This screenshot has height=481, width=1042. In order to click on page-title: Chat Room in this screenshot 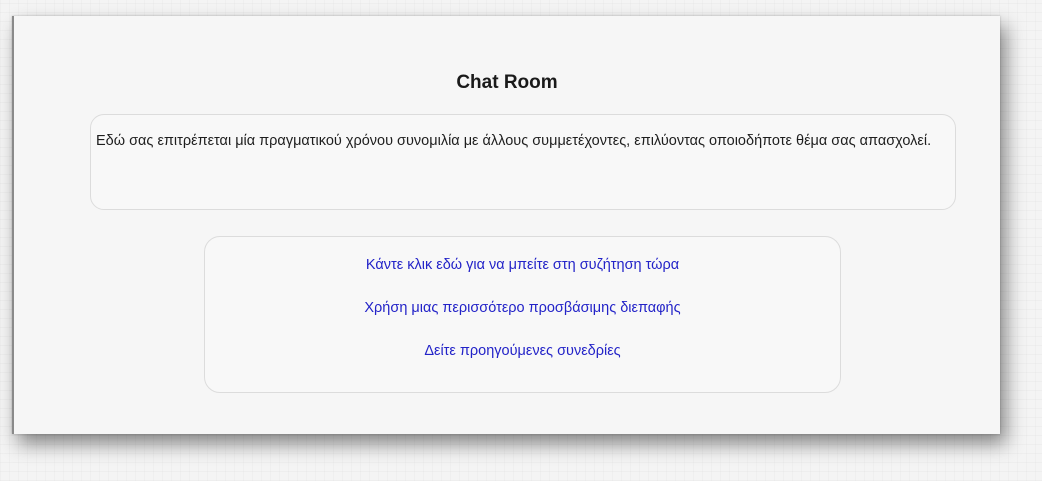, I will do `click(507, 82)`.